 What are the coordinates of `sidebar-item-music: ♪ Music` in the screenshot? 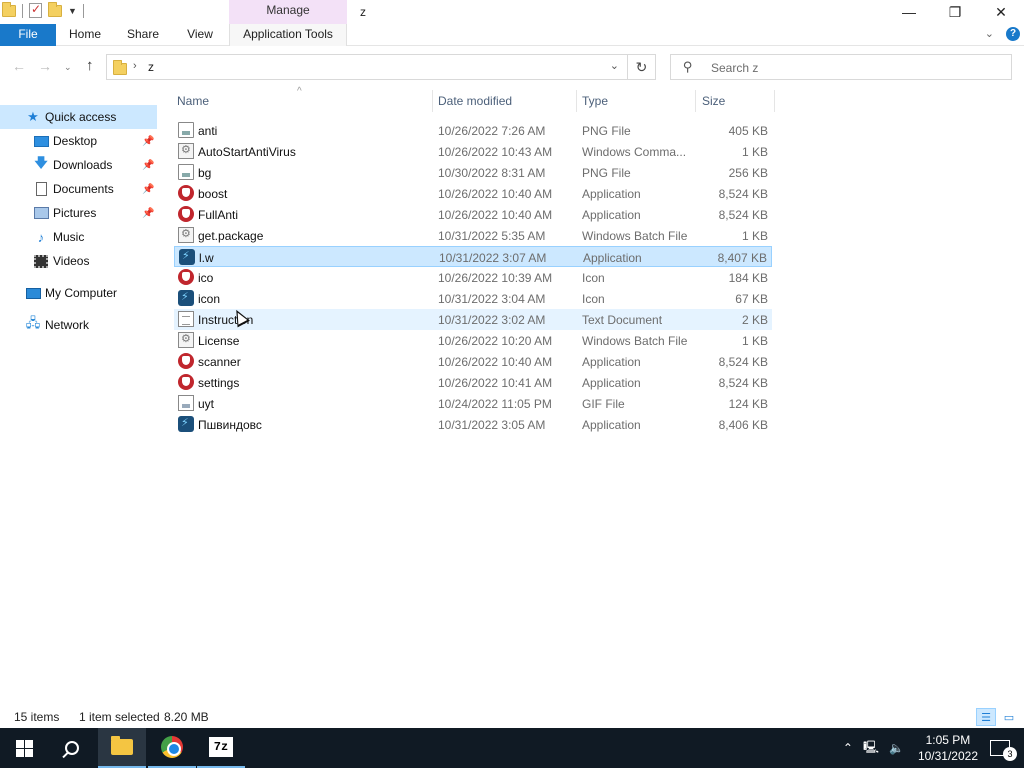 It's located at (78, 237).